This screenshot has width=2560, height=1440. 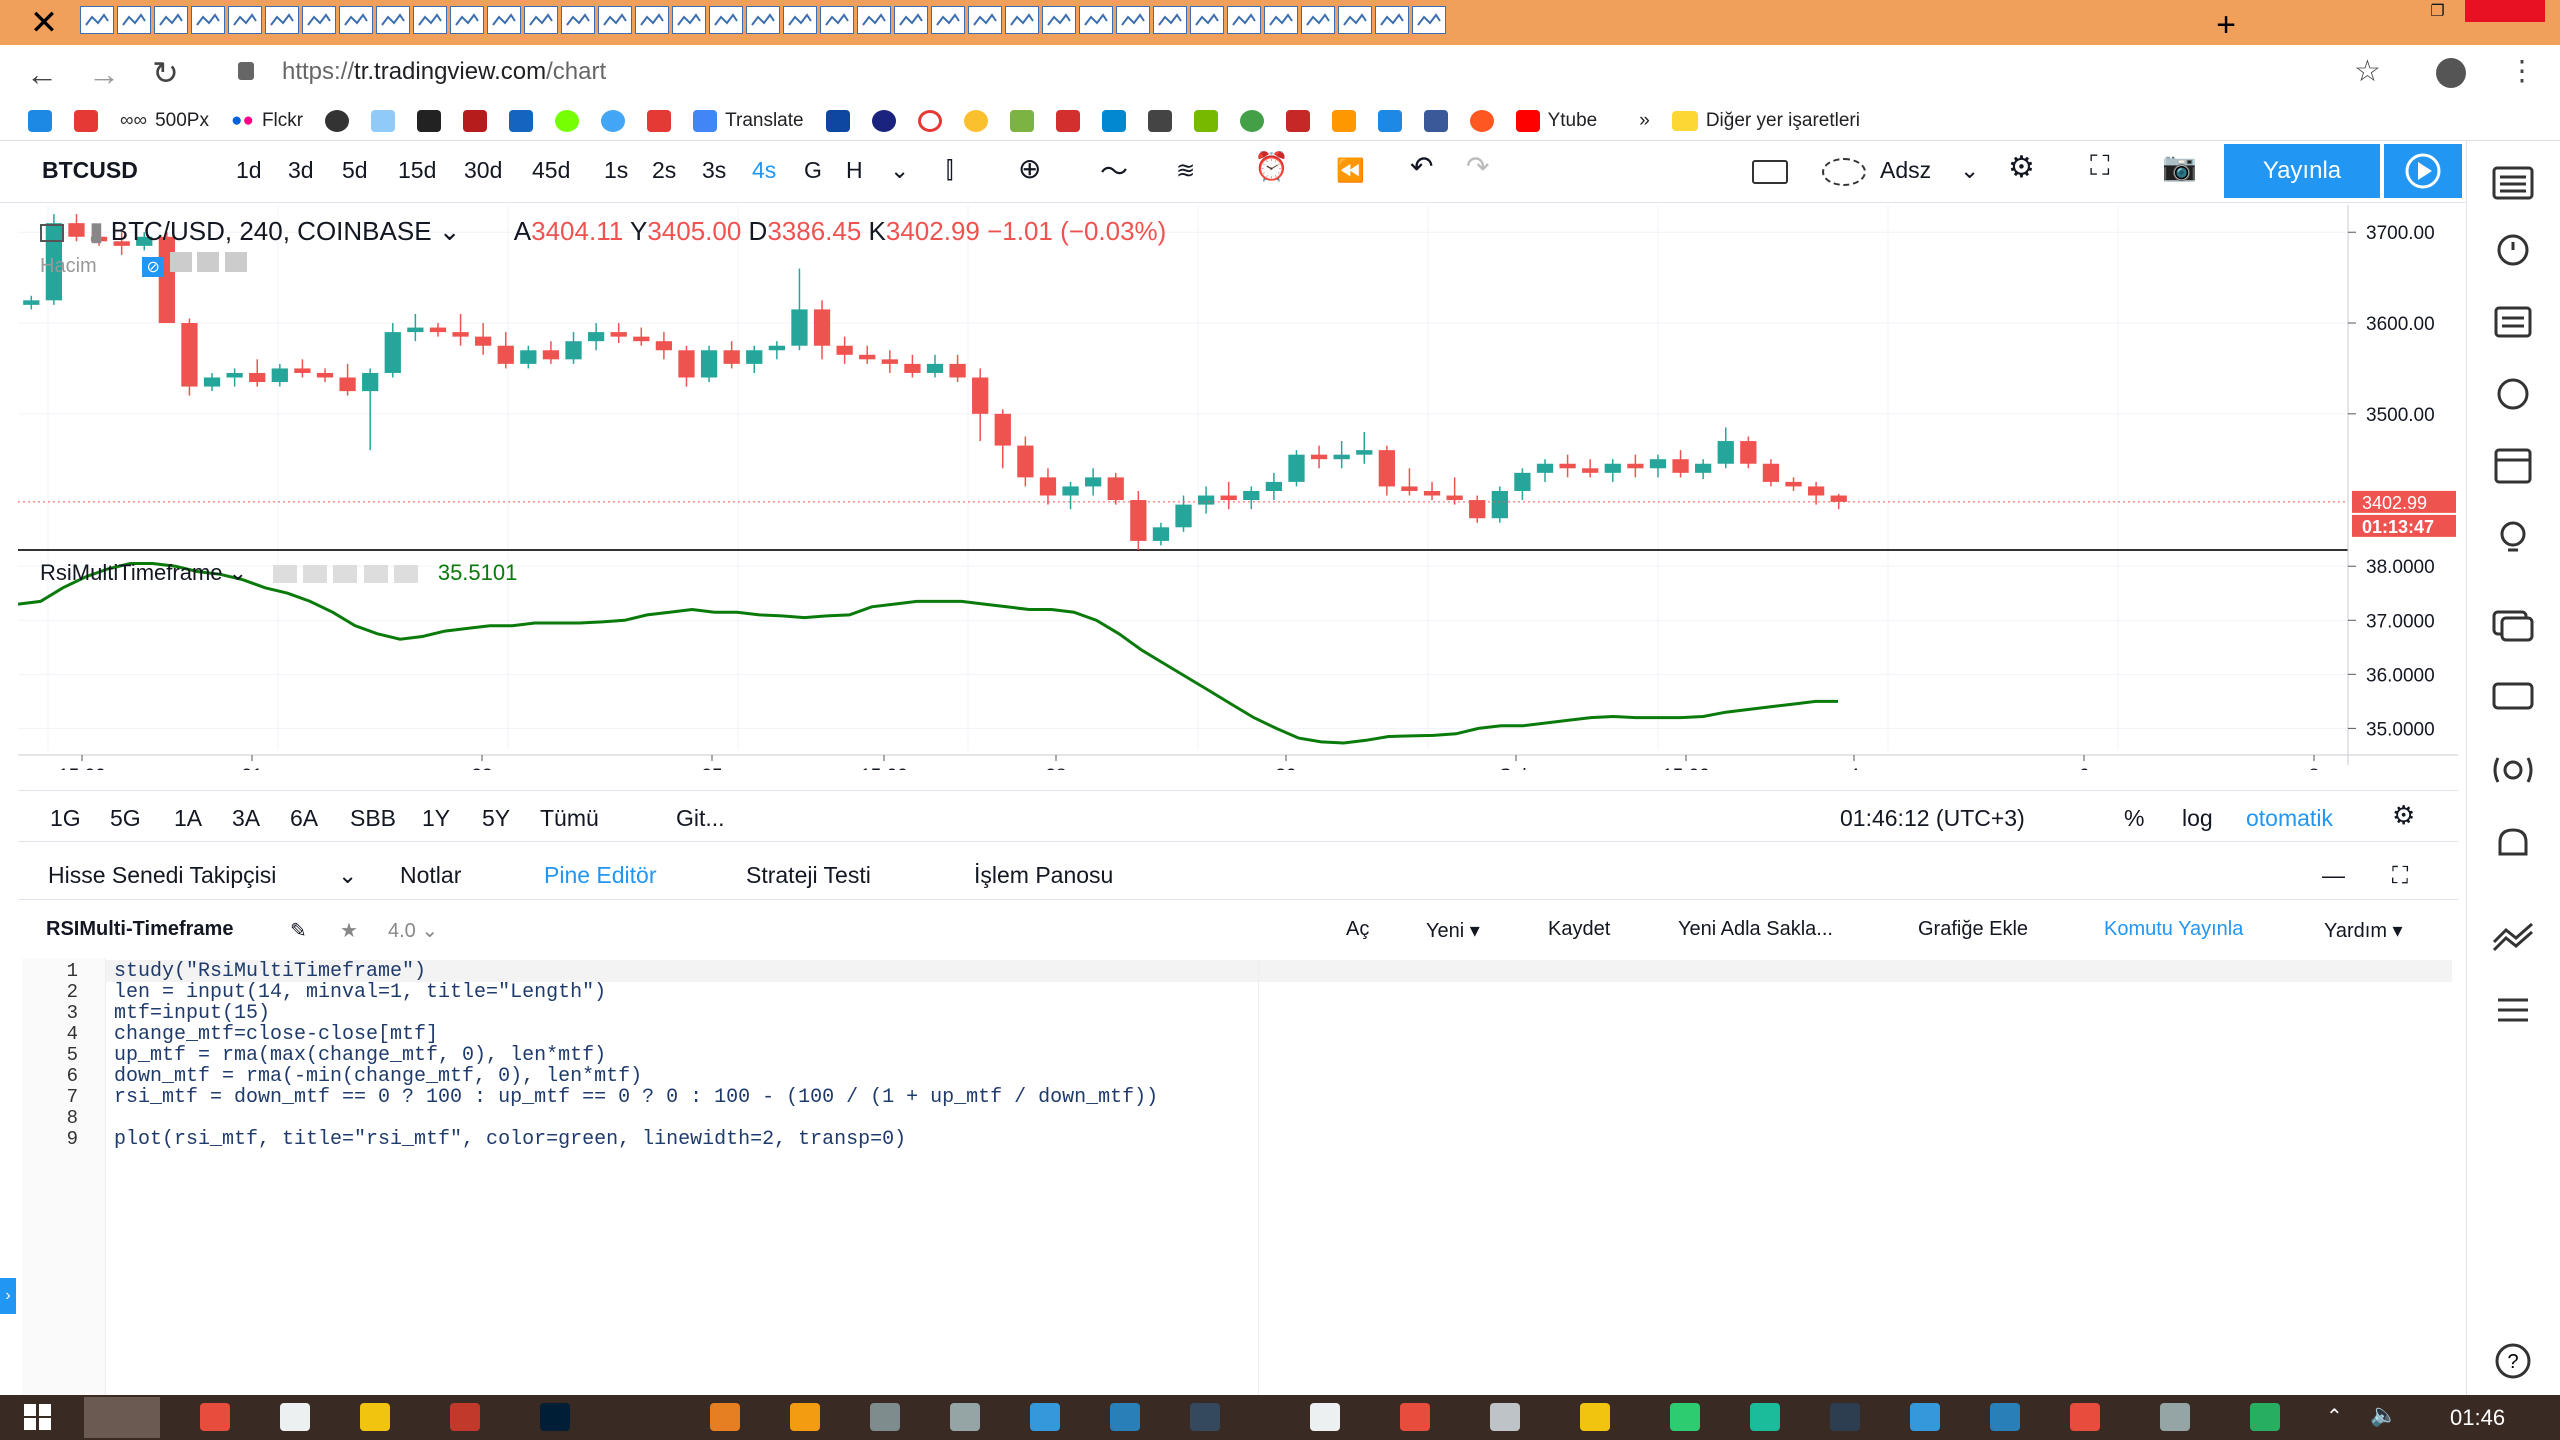 I want to click on tab-2: Pine Editör, so click(x=600, y=875).